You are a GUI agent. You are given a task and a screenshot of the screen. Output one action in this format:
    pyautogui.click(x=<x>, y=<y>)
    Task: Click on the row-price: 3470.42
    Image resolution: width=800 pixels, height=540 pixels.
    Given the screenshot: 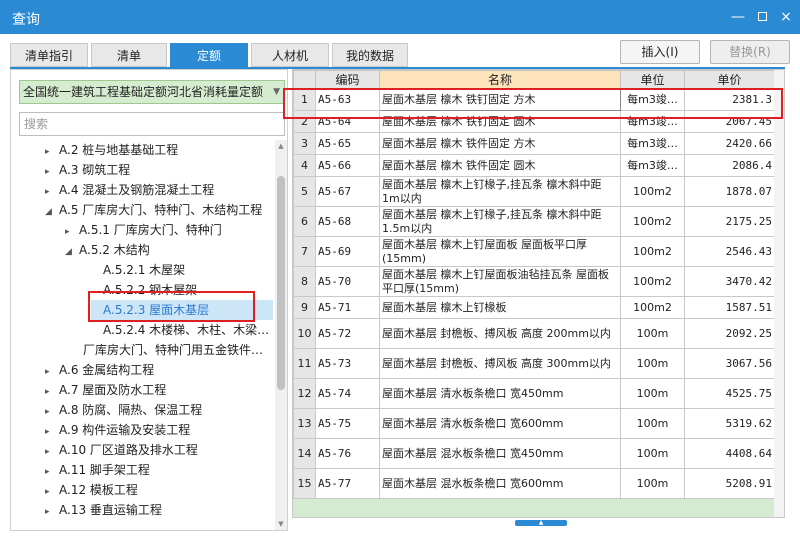 What is the action you would take?
    pyautogui.click(x=729, y=281)
    